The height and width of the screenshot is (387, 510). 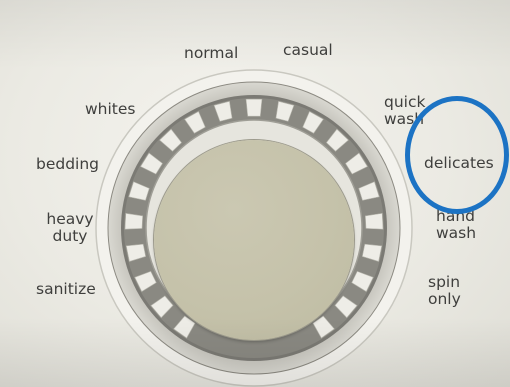 What do you see at coordinates (66, 289) in the screenshot?
I see `cycle-label-sanitize: sanitize` at bounding box center [66, 289].